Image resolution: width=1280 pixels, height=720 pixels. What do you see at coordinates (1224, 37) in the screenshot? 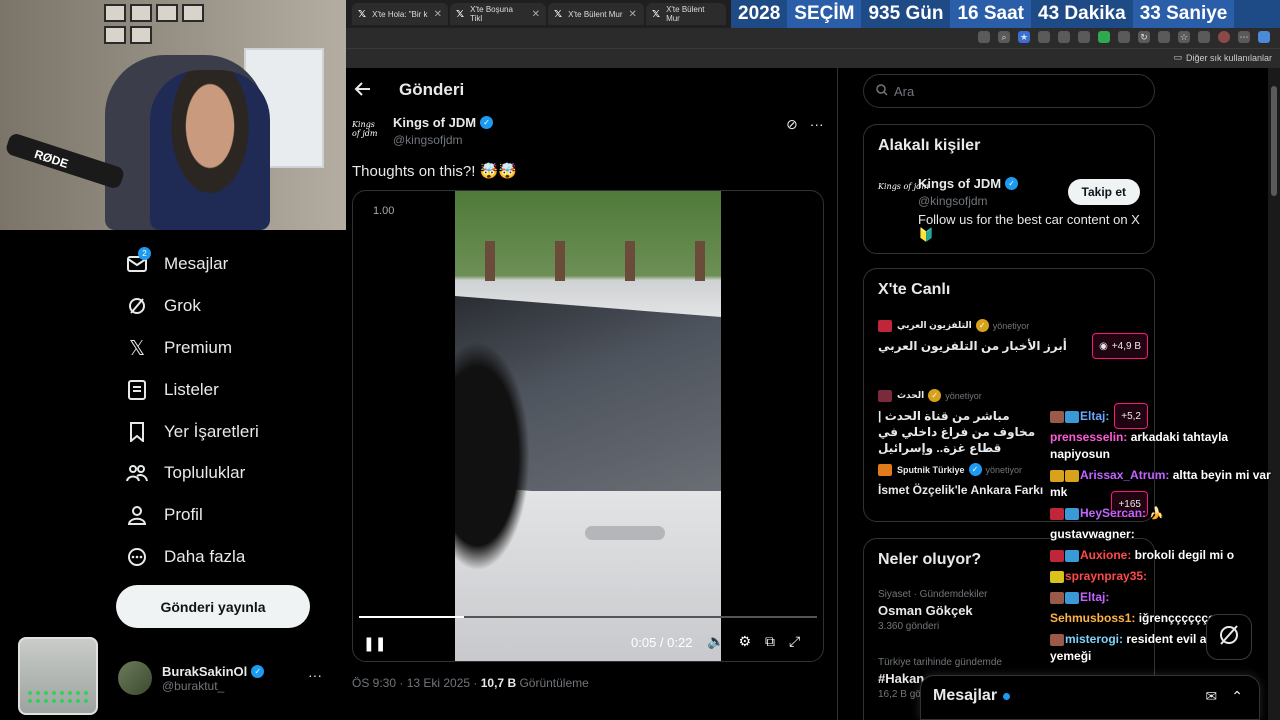
I see `profile-avatar-icon` at bounding box center [1224, 37].